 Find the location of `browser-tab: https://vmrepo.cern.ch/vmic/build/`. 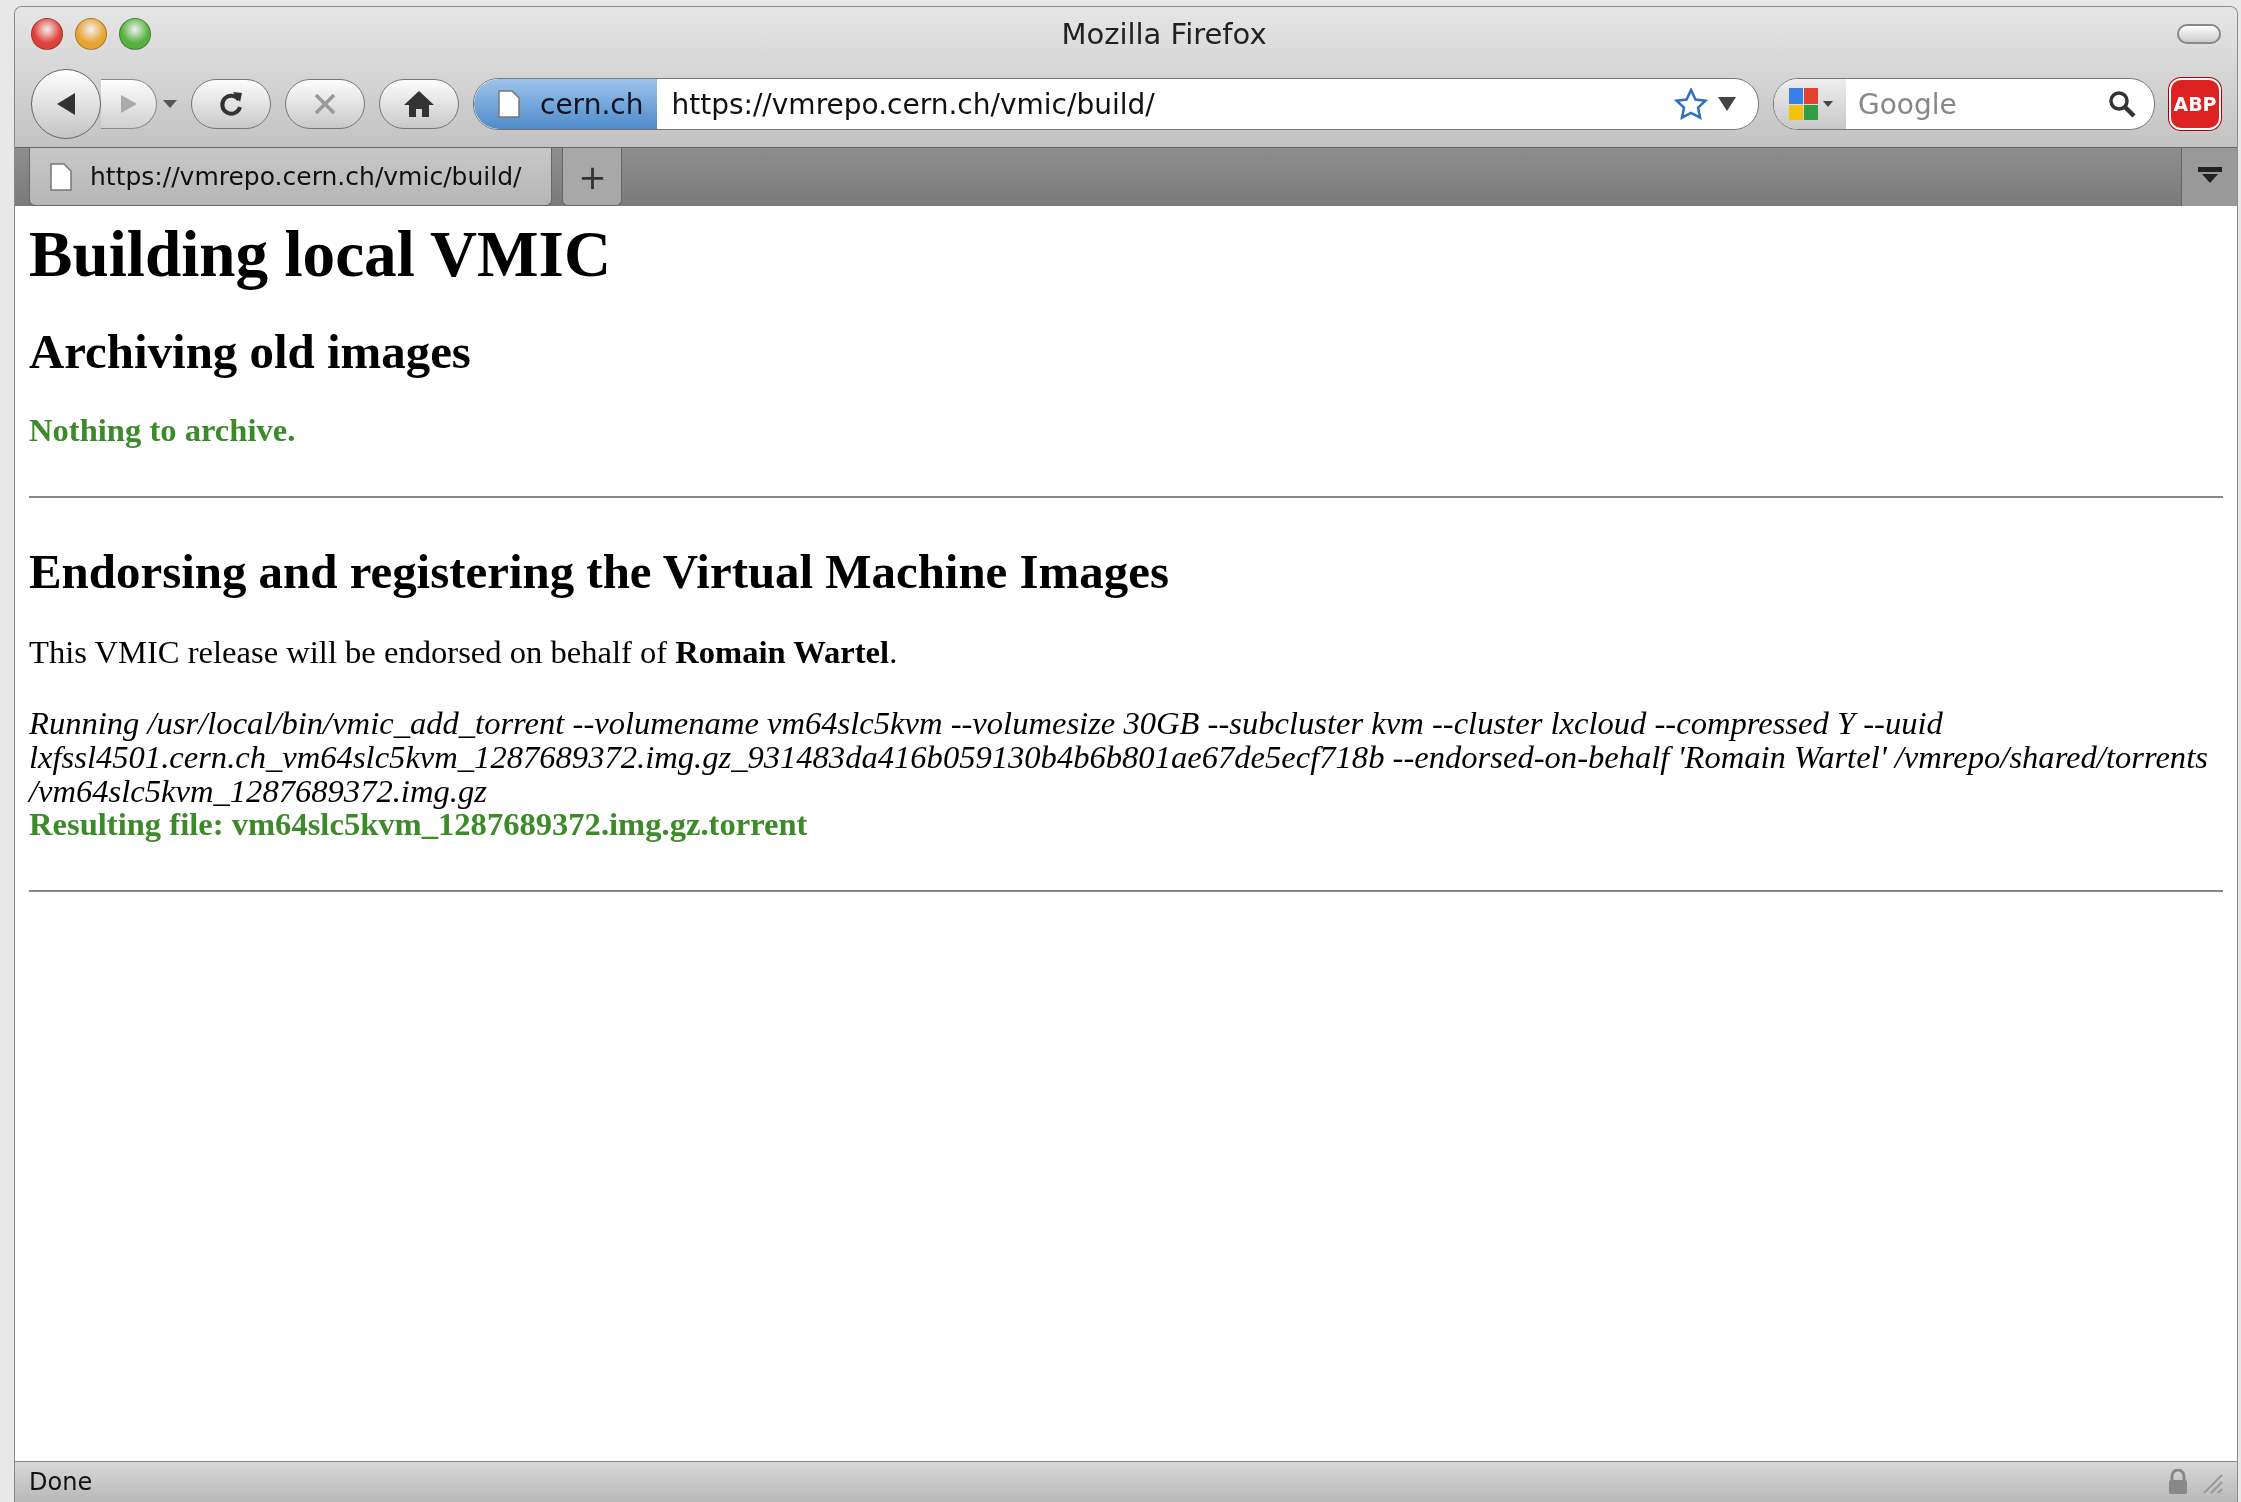

browser-tab: https://vmrepo.cern.ch/vmic/build/ is located at coordinates (291, 177).